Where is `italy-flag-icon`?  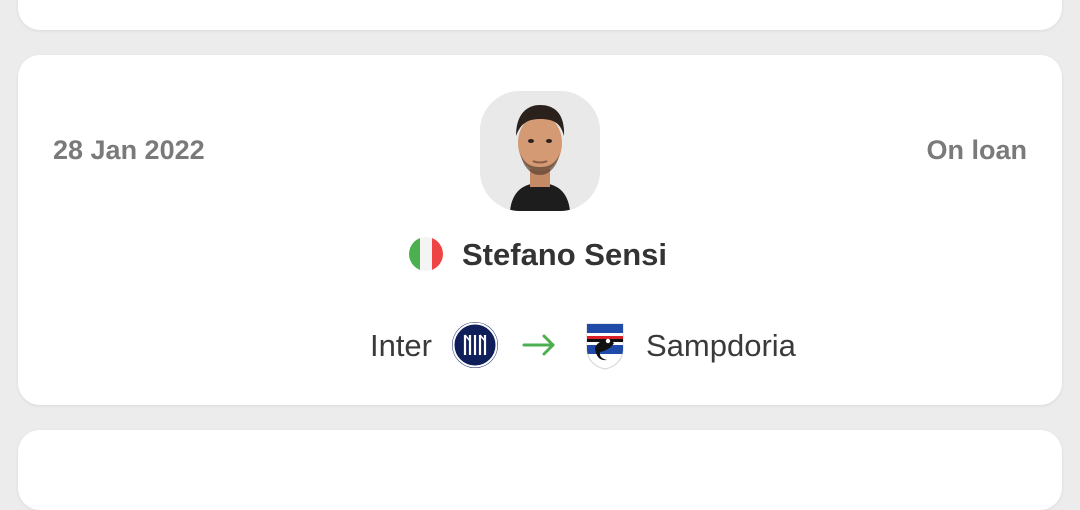
italy-flag-icon is located at coordinates (426, 254).